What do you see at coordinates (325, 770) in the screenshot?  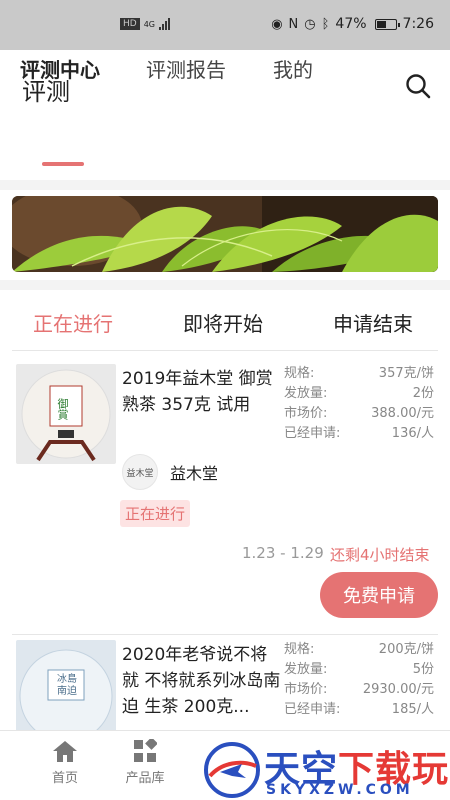 I see `watermark: 天空下载玩 SKYXZW.COM` at bounding box center [325, 770].